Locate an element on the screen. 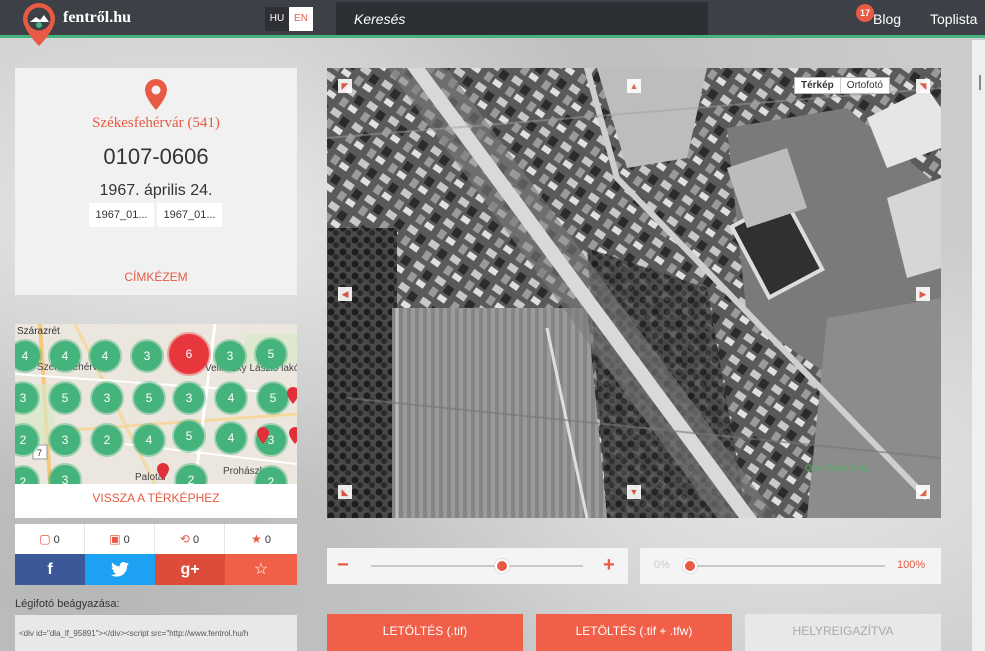  site-logo-text: fentről.hu is located at coordinates (97, 18).